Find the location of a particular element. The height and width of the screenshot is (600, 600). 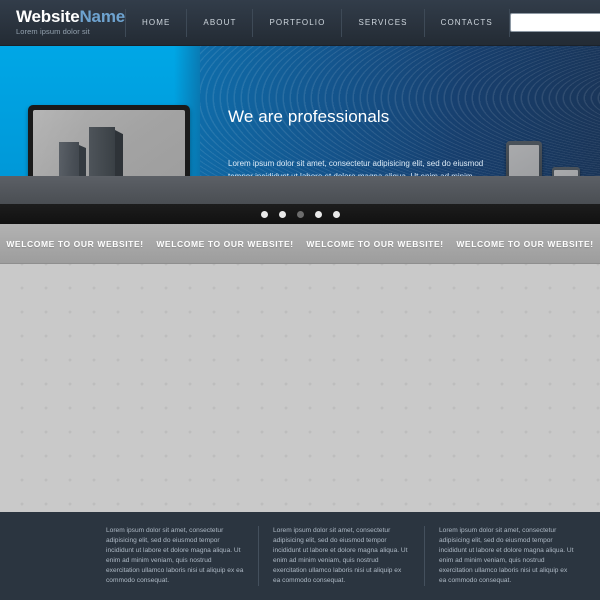

search-area: Search is located at coordinates (554, 22).